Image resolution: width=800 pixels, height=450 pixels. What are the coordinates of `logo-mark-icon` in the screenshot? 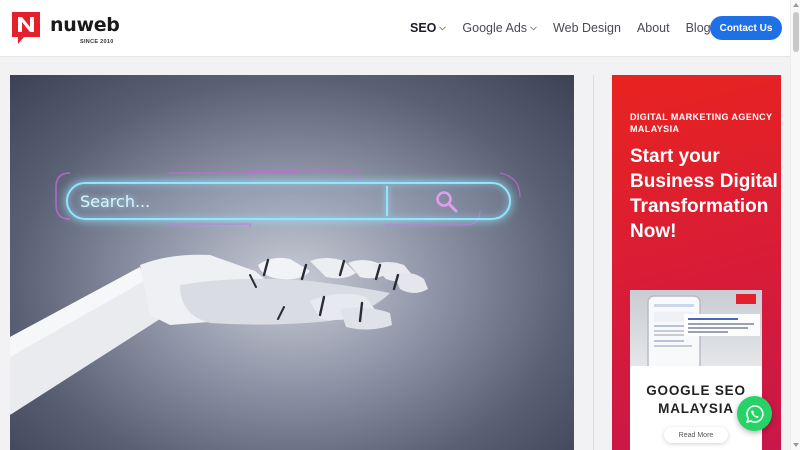 It's located at (26, 28).